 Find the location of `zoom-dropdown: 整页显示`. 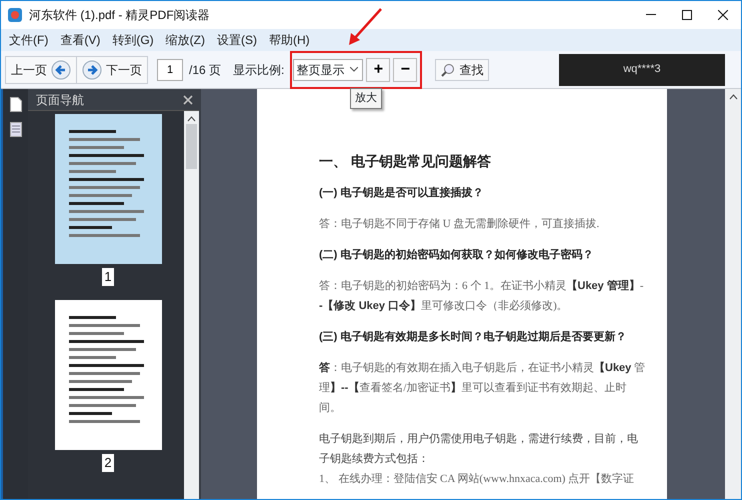

zoom-dropdown: 整页显示 is located at coordinates (328, 69).